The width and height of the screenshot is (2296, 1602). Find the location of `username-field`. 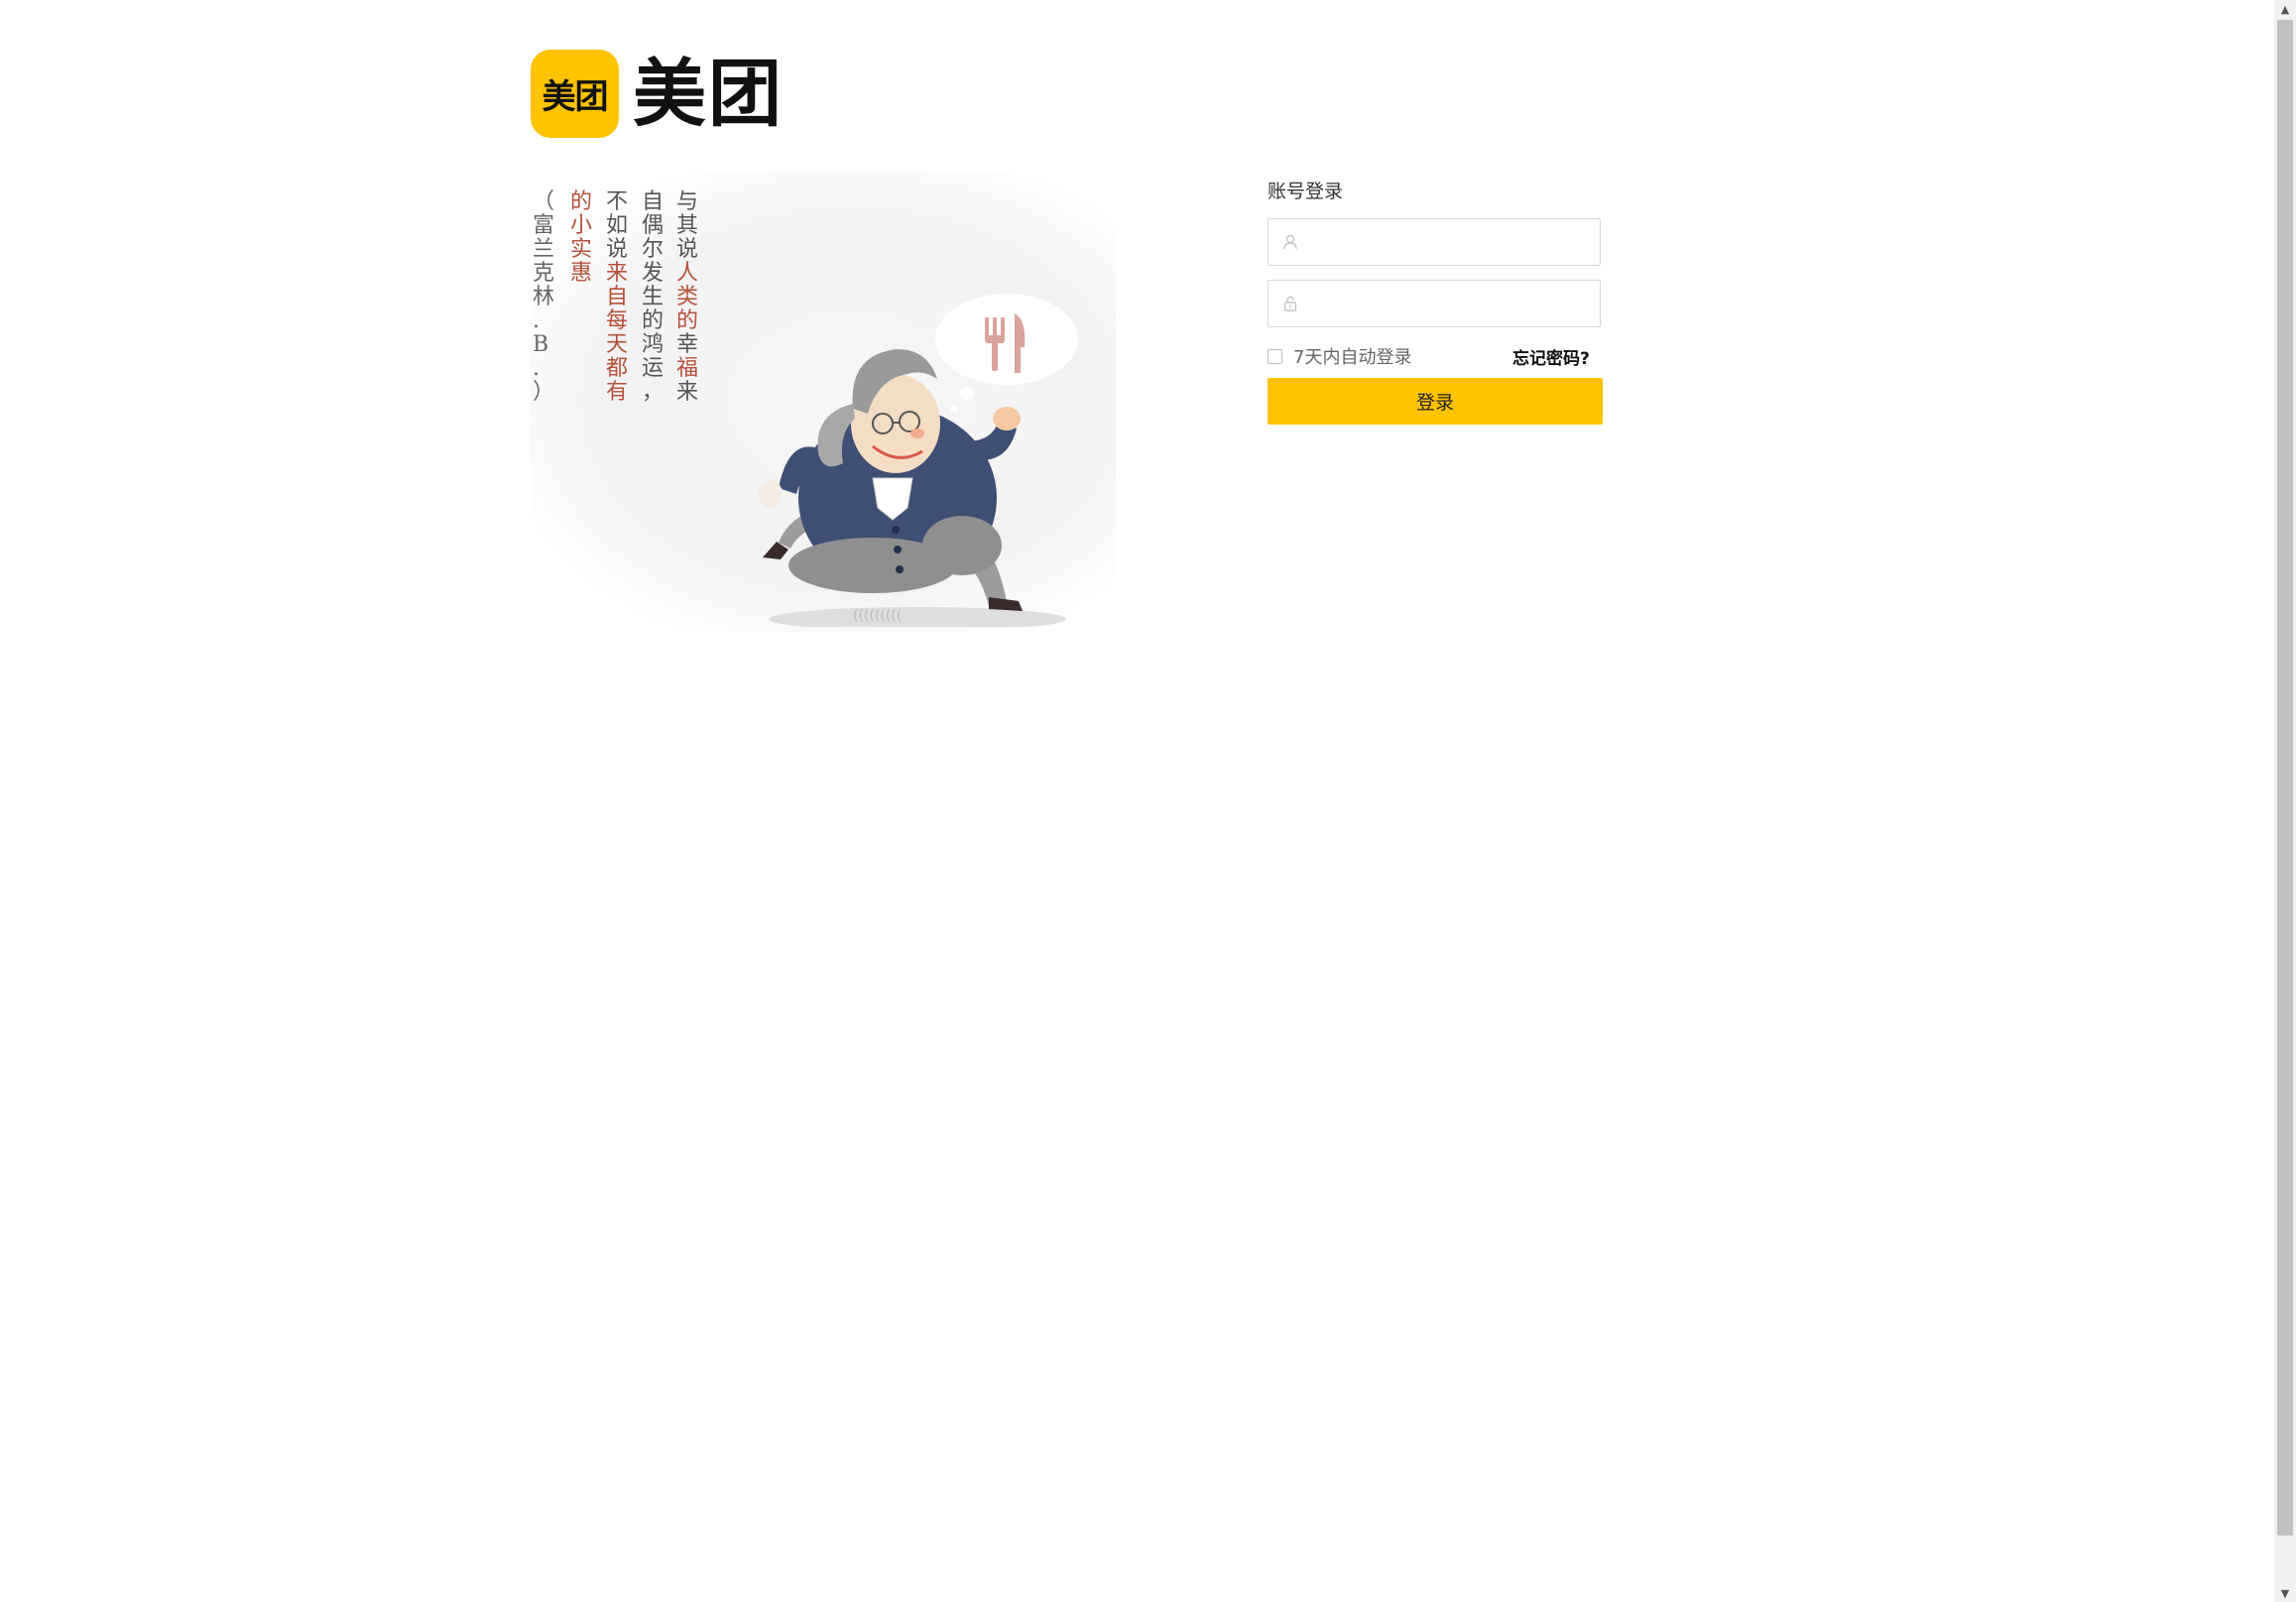

username-field is located at coordinates (1434, 242).